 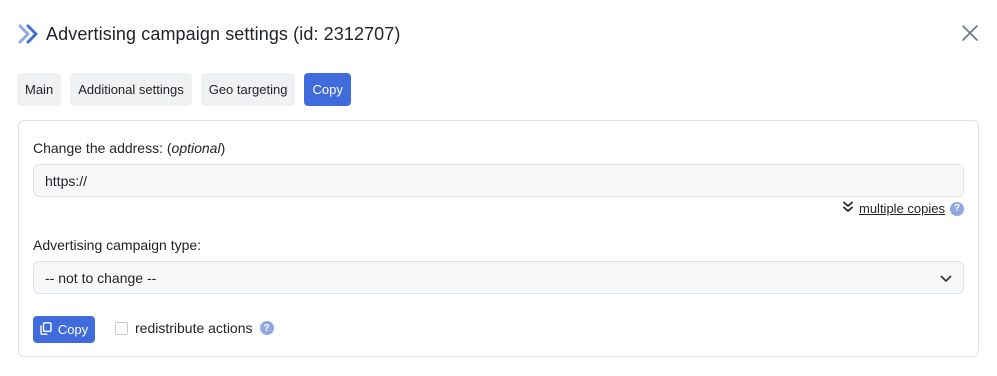 I want to click on campaign-type-select: -- not to change --, so click(x=498, y=277).